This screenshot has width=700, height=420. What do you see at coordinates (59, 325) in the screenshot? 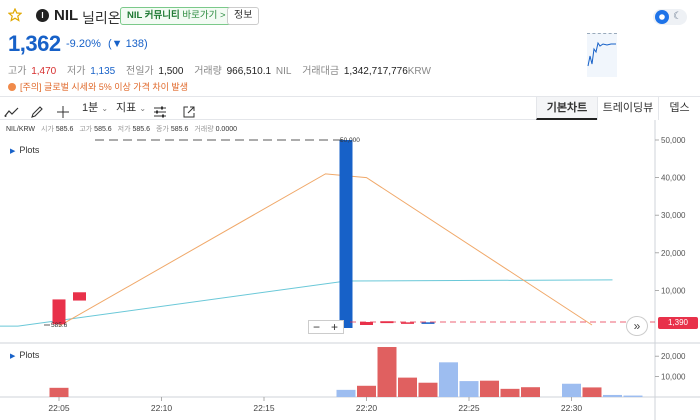
I see `low-price-marker: 585.6` at bounding box center [59, 325].